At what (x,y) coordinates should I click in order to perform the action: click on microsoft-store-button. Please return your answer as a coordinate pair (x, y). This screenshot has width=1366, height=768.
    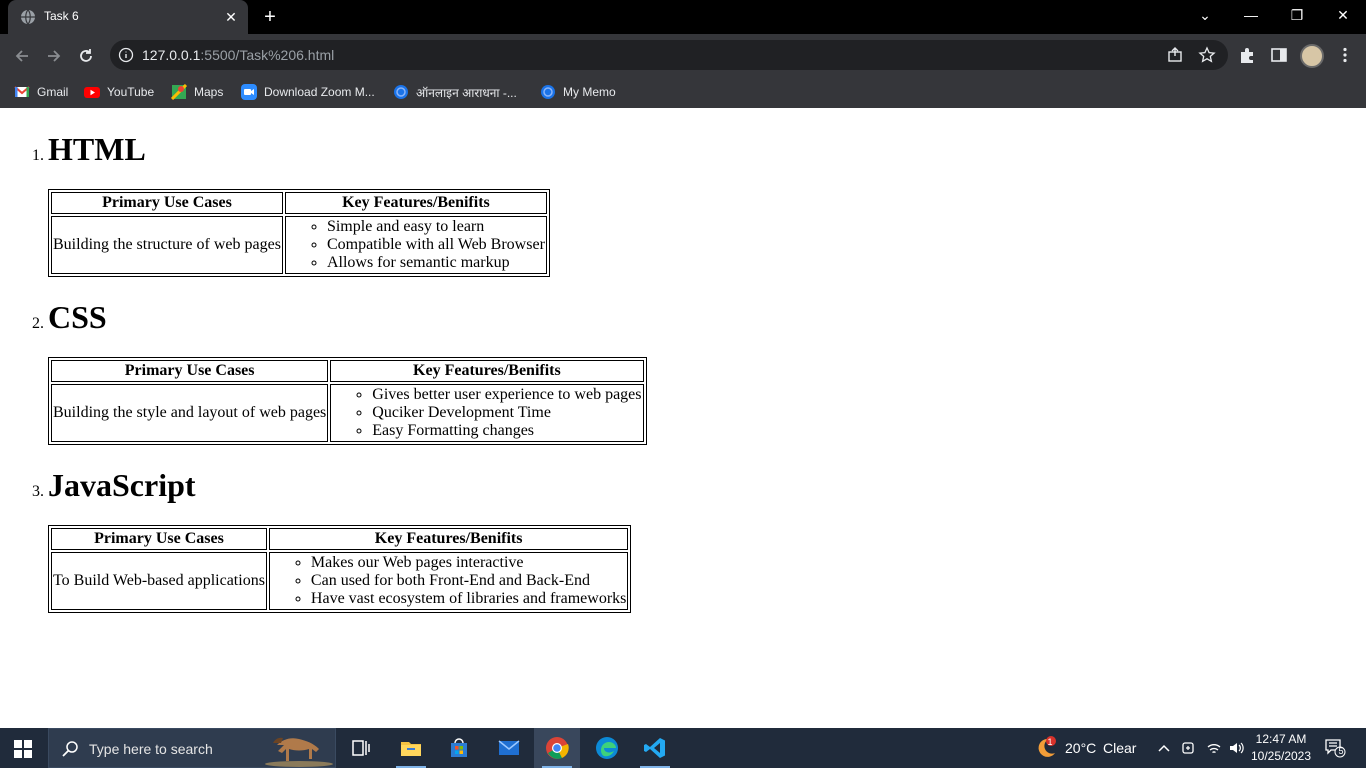
    Looking at the image, I should click on (459, 748).